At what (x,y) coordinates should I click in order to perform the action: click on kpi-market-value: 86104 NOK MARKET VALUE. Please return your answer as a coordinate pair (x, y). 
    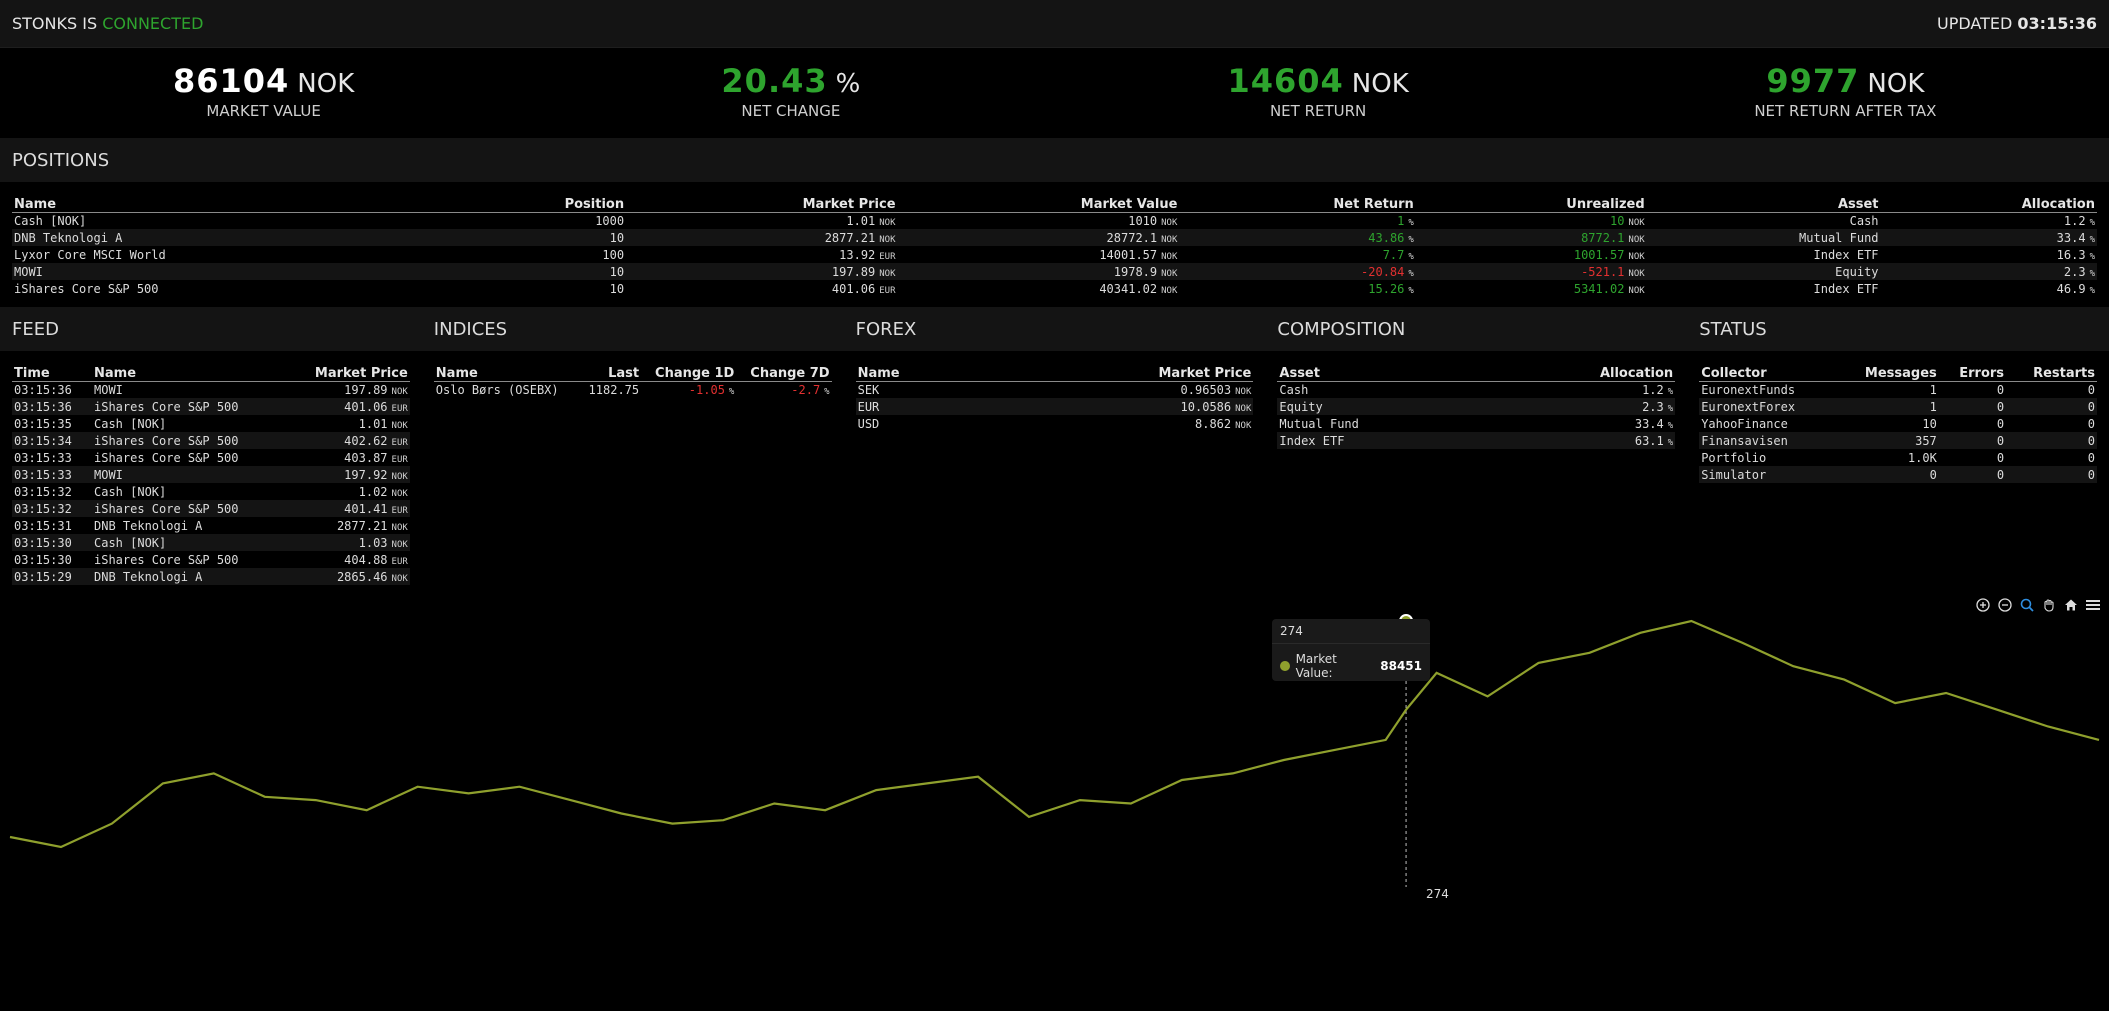
    Looking at the image, I should click on (263, 93).